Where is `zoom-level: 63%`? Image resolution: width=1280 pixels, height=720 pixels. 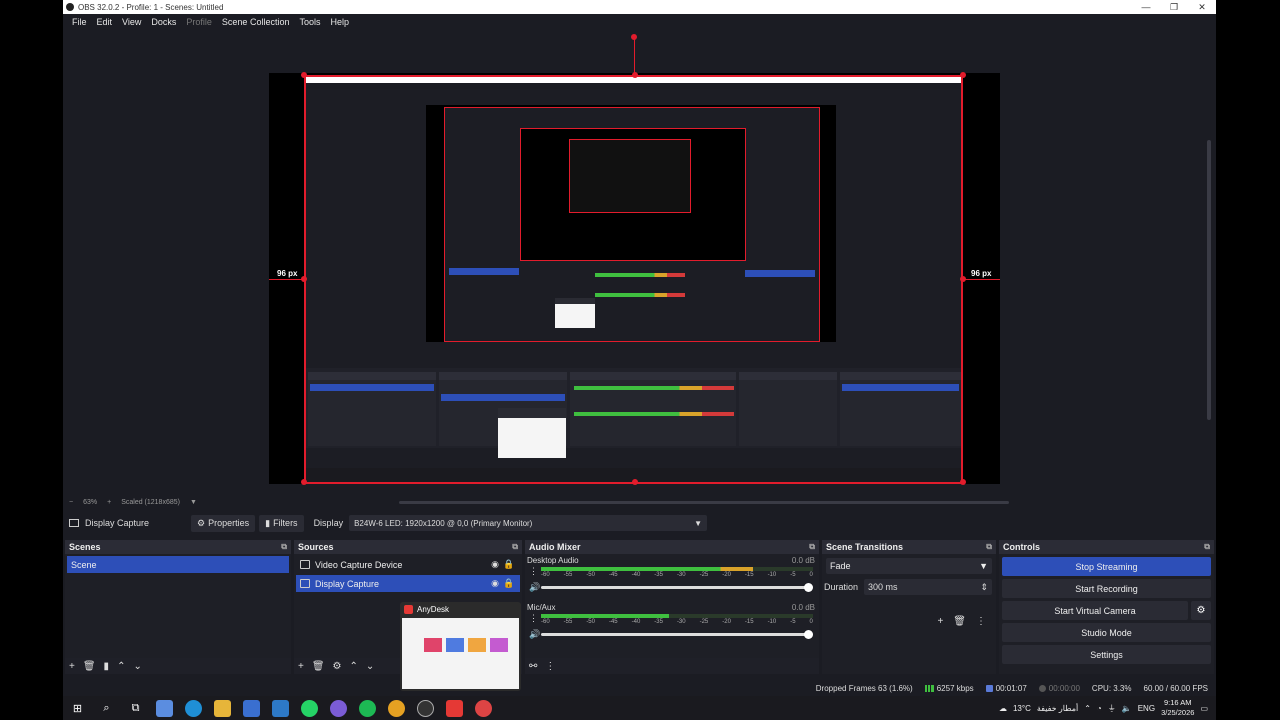
zoom-level: 63% is located at coordinates (90, 502).